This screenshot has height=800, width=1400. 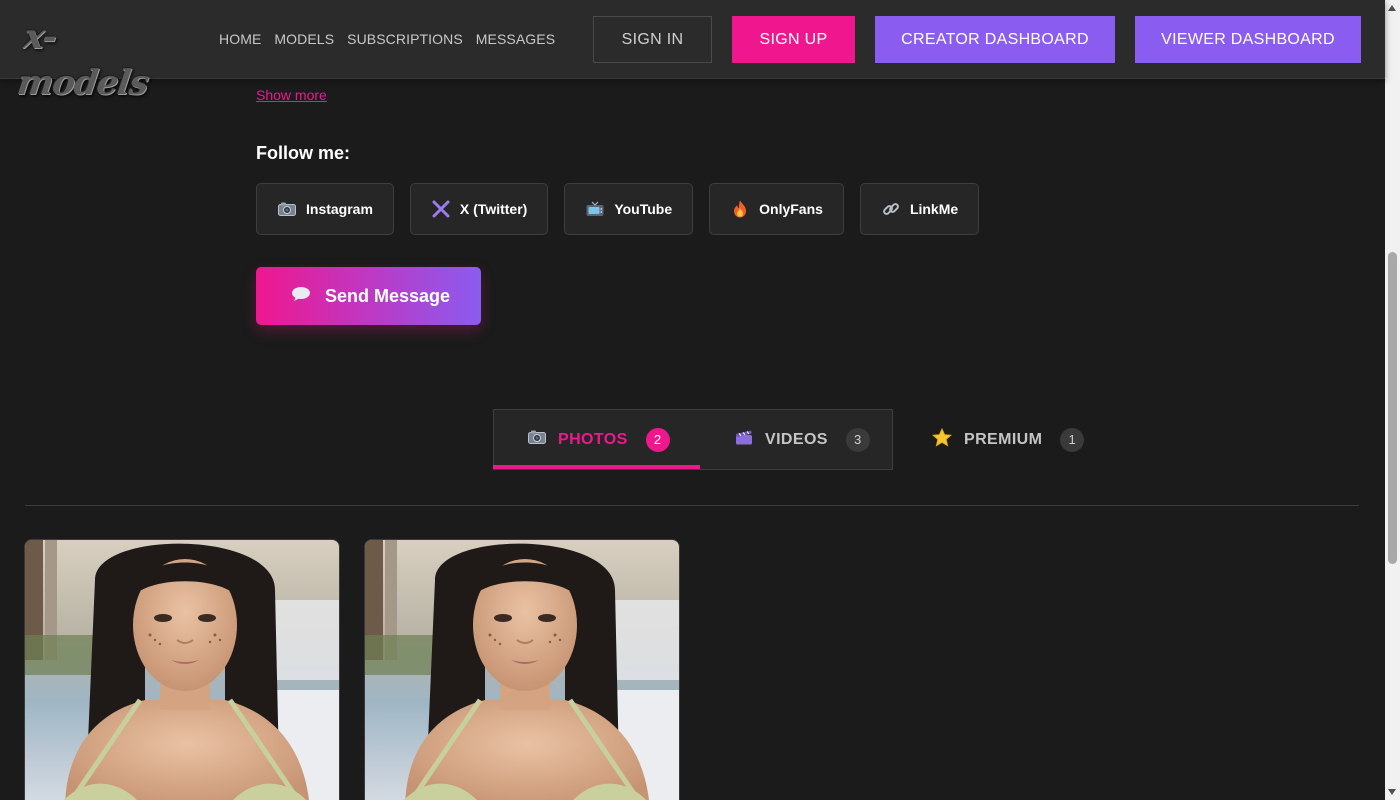 I want to click on link-icon, so click(x=891, y=209).